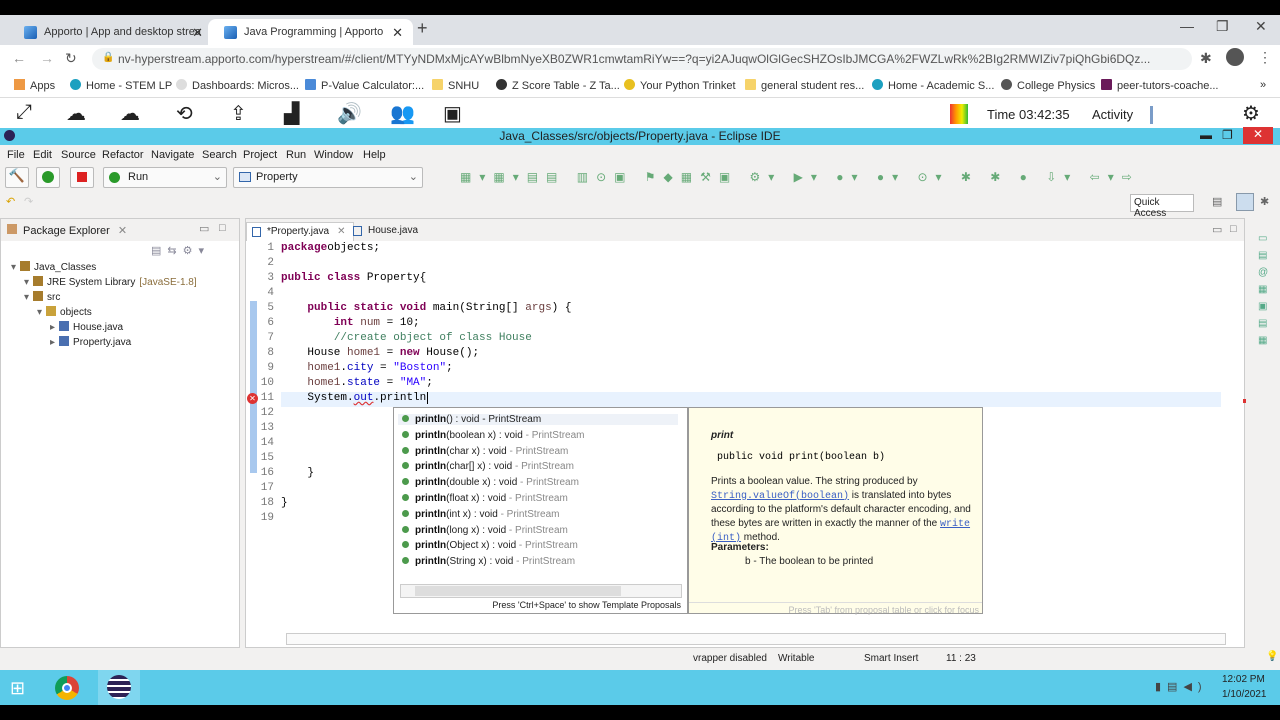 This screenshot has width=1280, height=720. Describe the element at coordinates (42, 297) in the screenshot. I see `tree-item: ▾ src` at that location.